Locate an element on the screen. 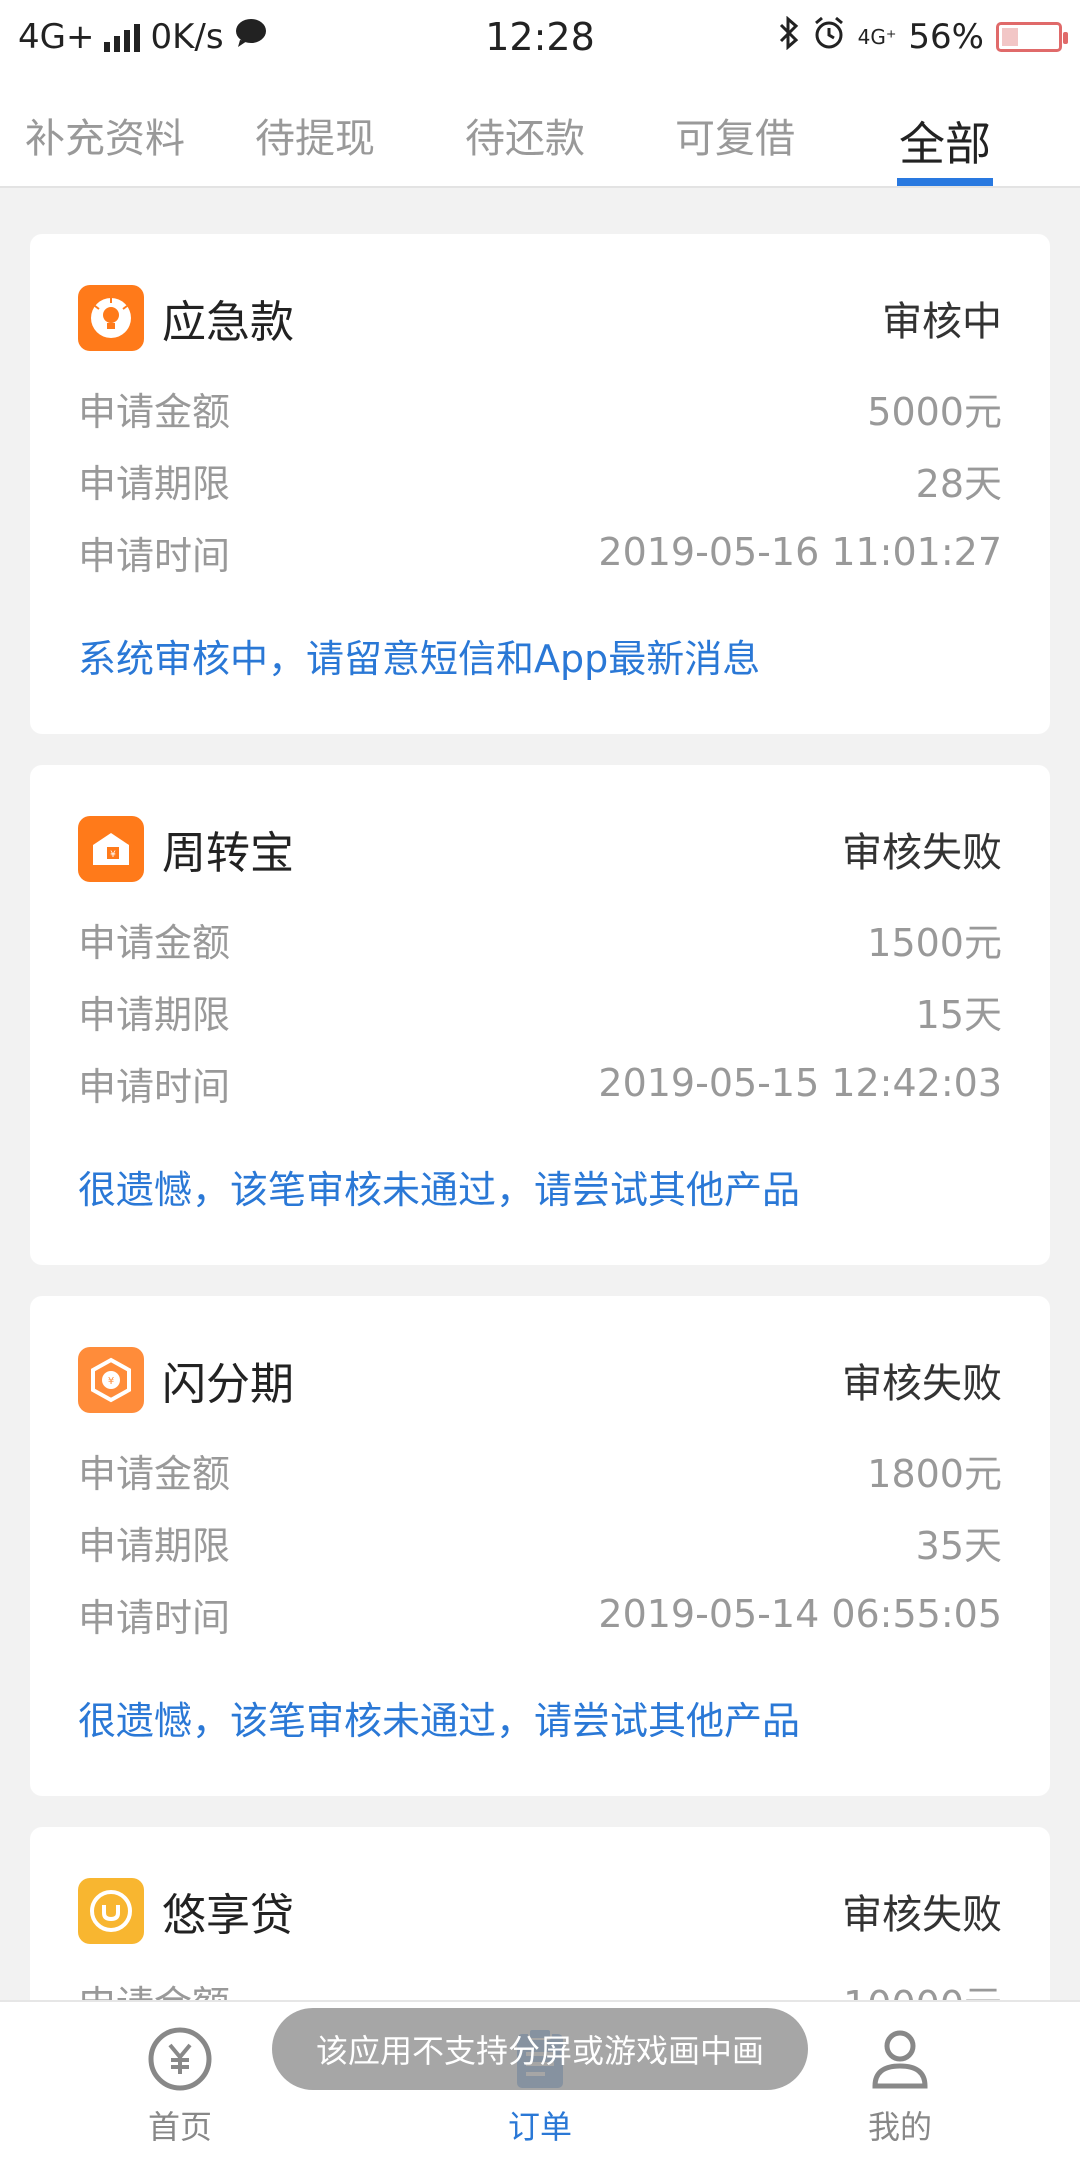 The image size is (1080, 2160). term-row: 申请期限 35天 is located at coordinates (540, 1545).